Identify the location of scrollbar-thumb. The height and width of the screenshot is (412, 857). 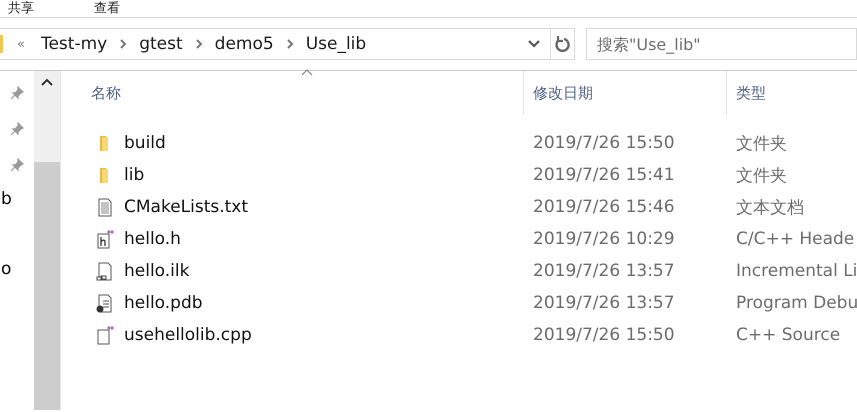
(47, 286).